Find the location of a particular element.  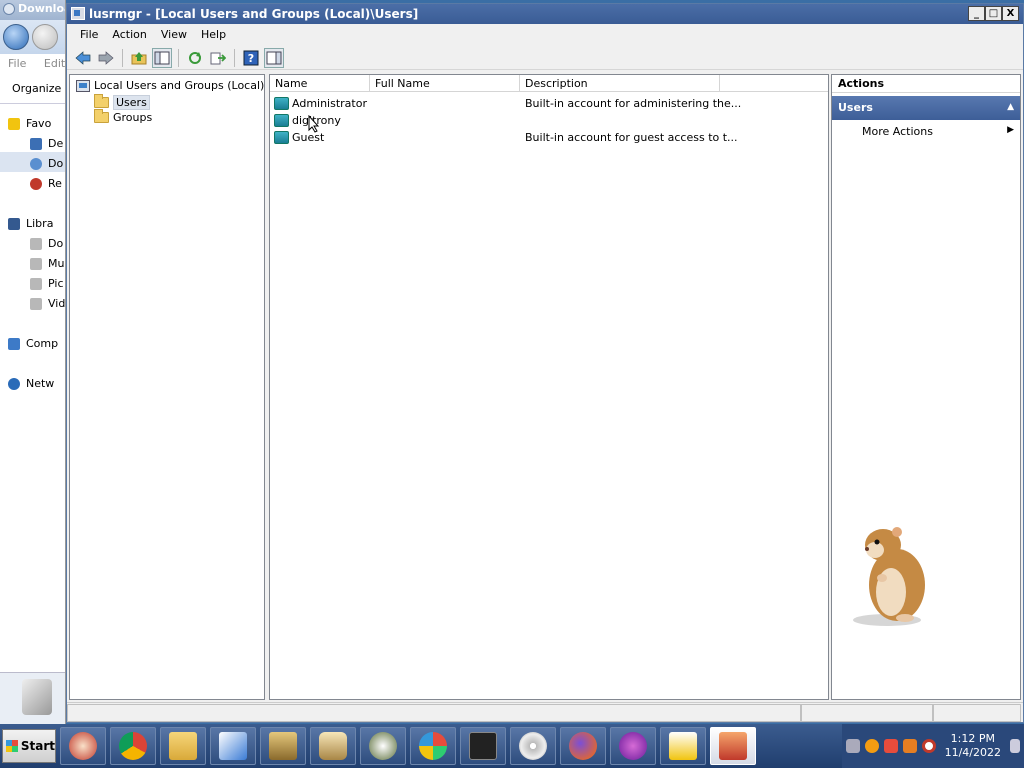

bg-menu-file: File is located at coordinates (17, 63).